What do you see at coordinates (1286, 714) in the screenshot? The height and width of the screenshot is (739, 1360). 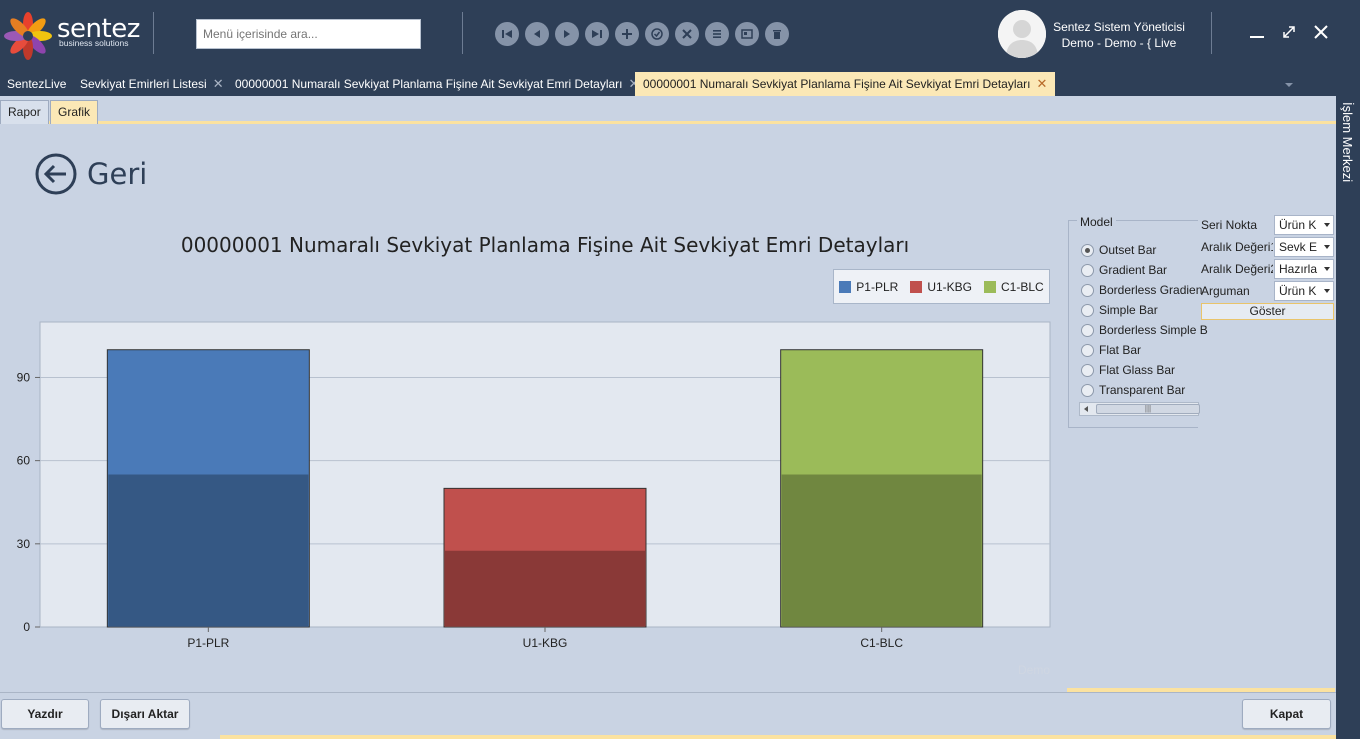 I see `close-button: Kapat` at bounding box center [1286, 714].